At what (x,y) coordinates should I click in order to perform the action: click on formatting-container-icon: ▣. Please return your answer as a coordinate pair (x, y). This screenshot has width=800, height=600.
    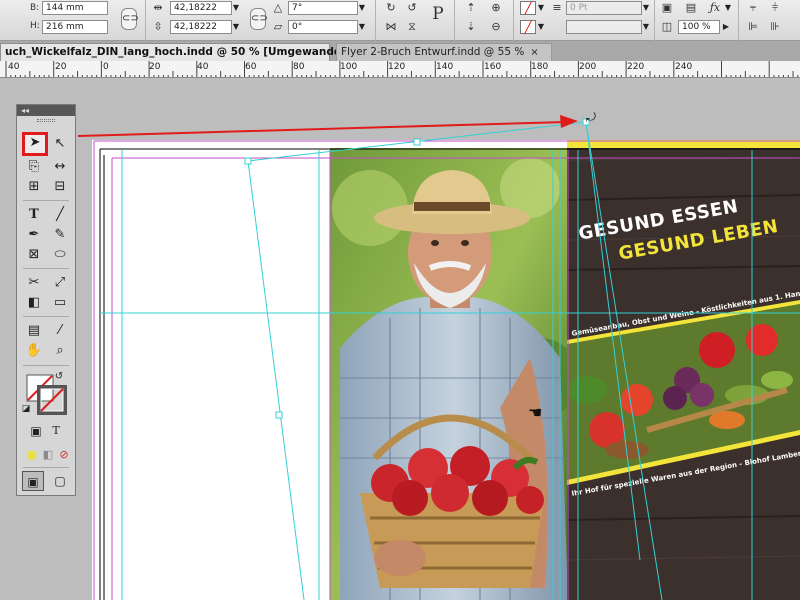
    Looking at the image, I should click on (36, 431).